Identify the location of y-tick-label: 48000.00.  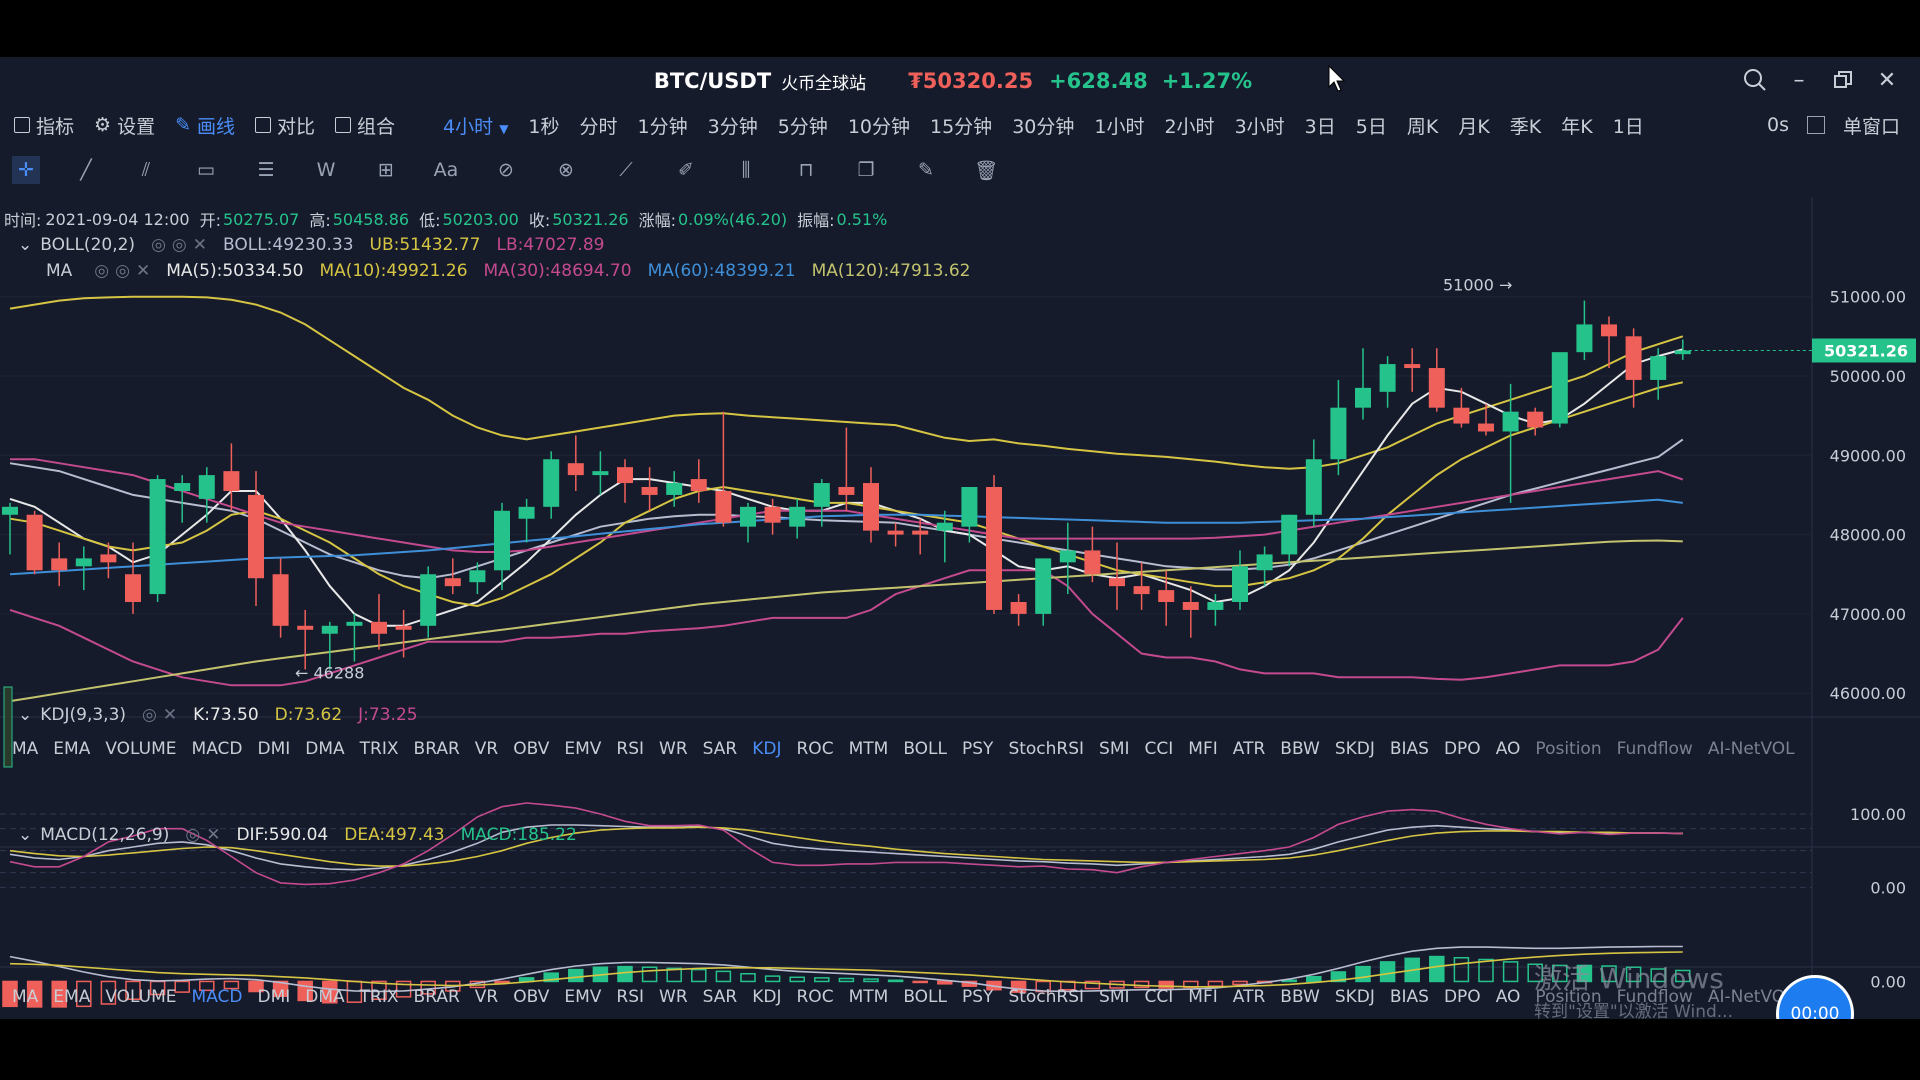
(1868, 535).